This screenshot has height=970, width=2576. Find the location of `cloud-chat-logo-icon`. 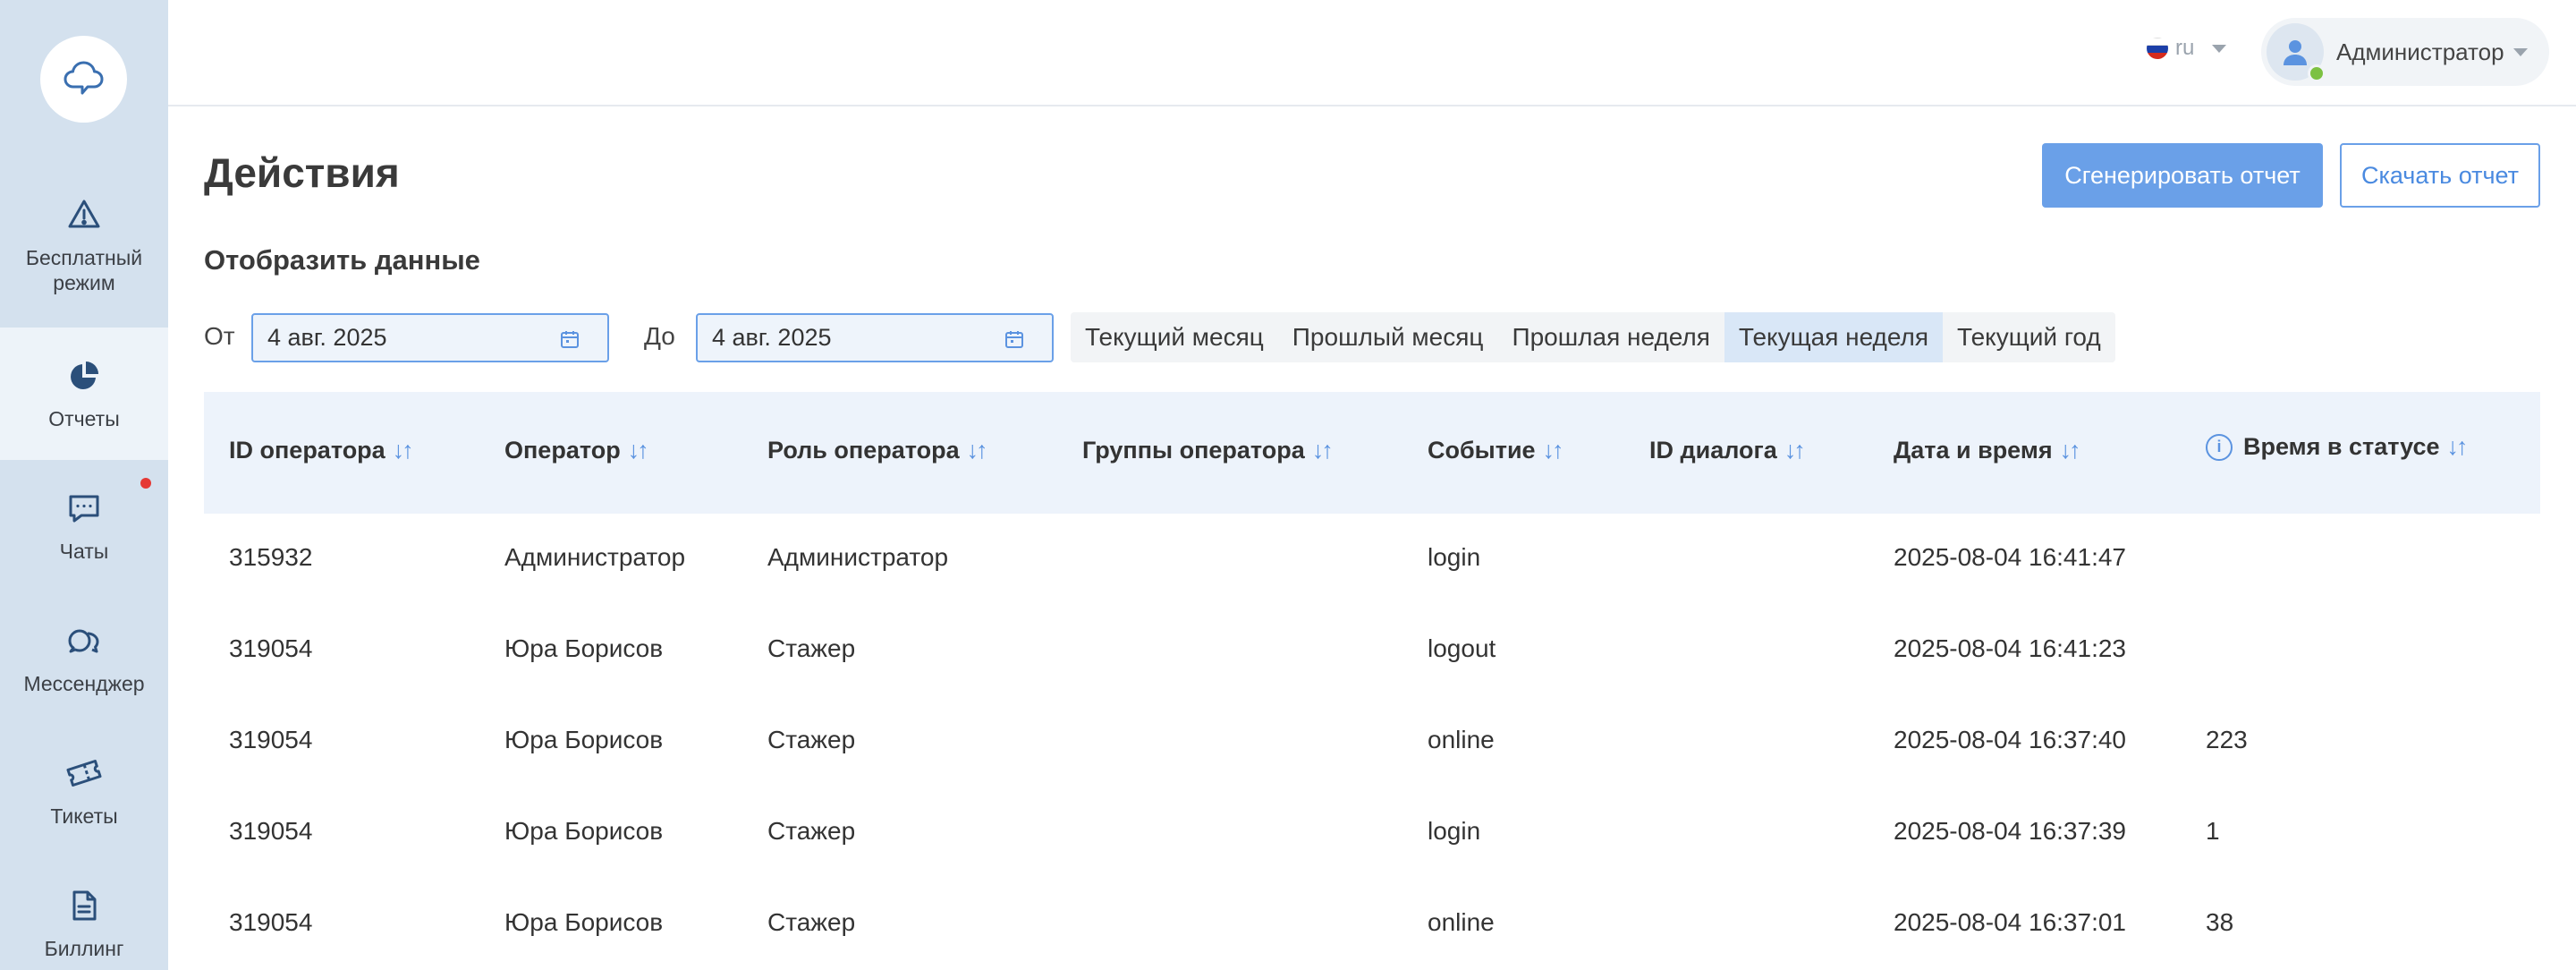

cloud-chat-logo-icon is located at coordinates (83, 77).